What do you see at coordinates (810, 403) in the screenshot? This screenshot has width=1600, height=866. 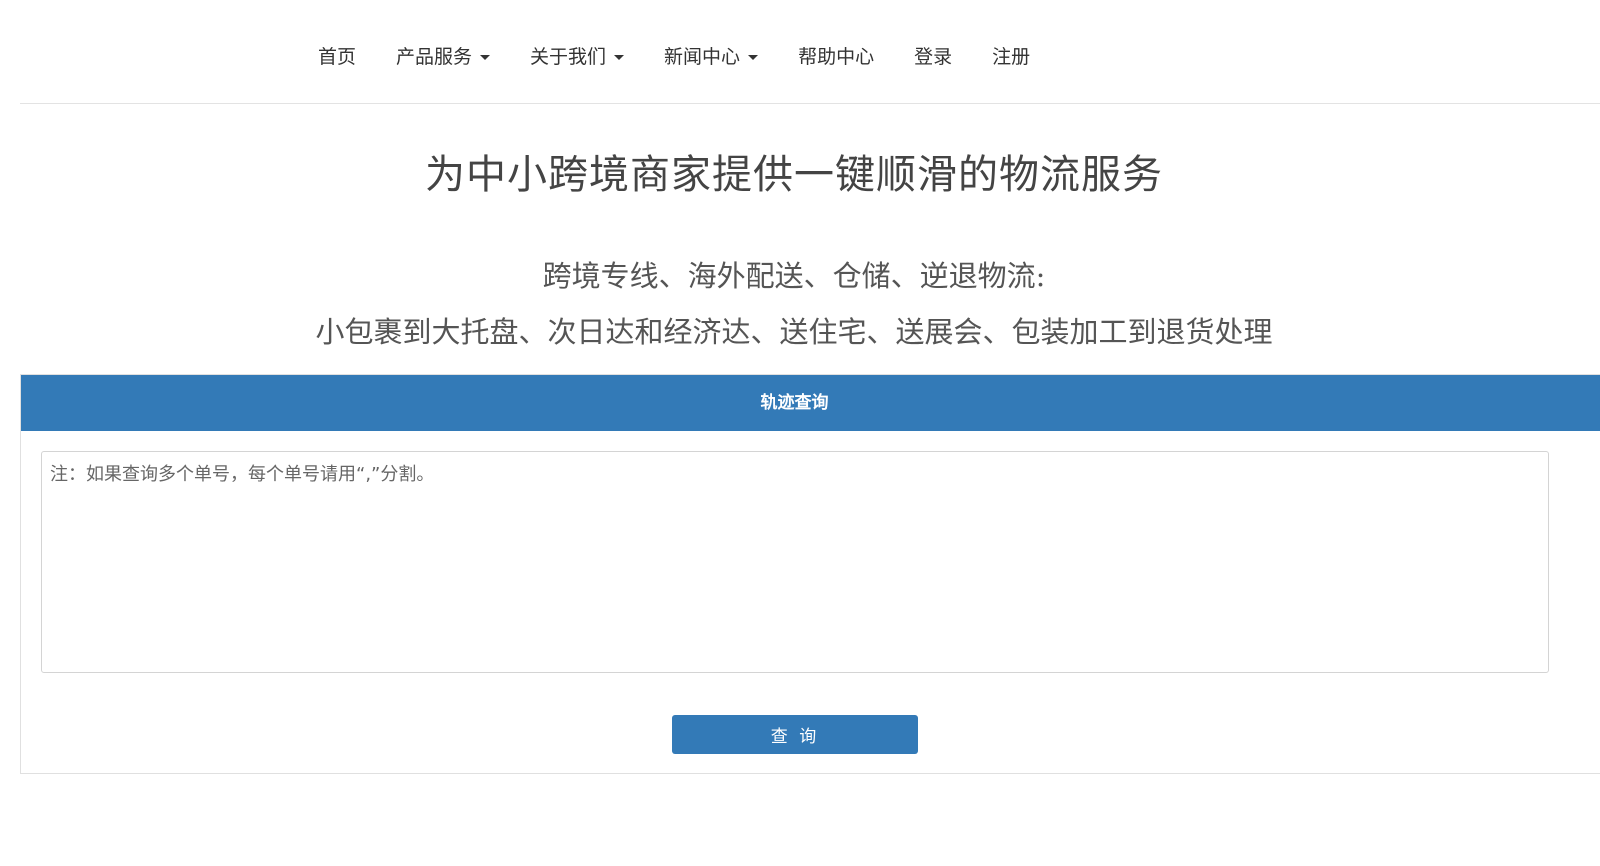 I see `tracking-panel-heading: 轨迹查询` at bounding box center [810, 403].